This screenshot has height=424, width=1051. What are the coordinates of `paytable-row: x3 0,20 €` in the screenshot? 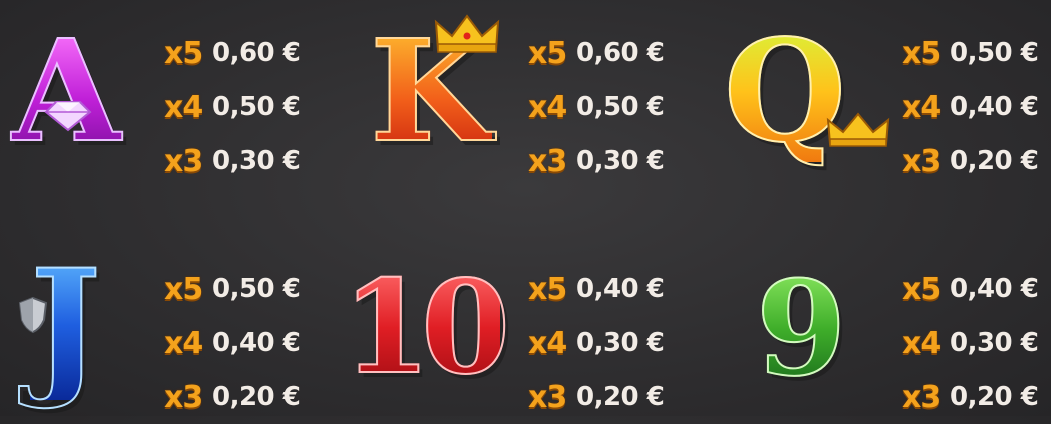 It's located at (976, 161).